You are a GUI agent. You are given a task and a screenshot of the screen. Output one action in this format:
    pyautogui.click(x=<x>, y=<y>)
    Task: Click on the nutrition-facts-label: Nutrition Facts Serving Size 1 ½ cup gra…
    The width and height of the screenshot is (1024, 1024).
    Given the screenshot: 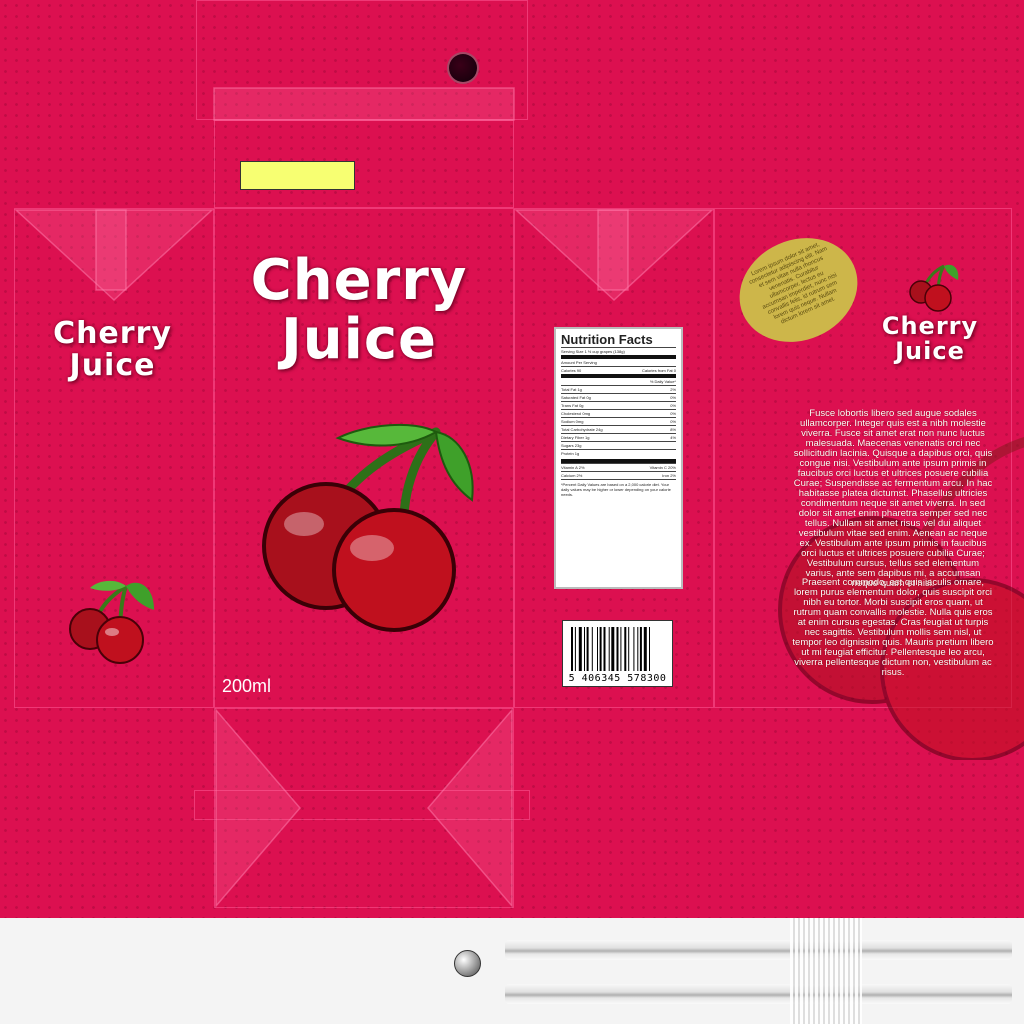 What is the action you would take?
    pyautogui.click(x=618, y=458)
    